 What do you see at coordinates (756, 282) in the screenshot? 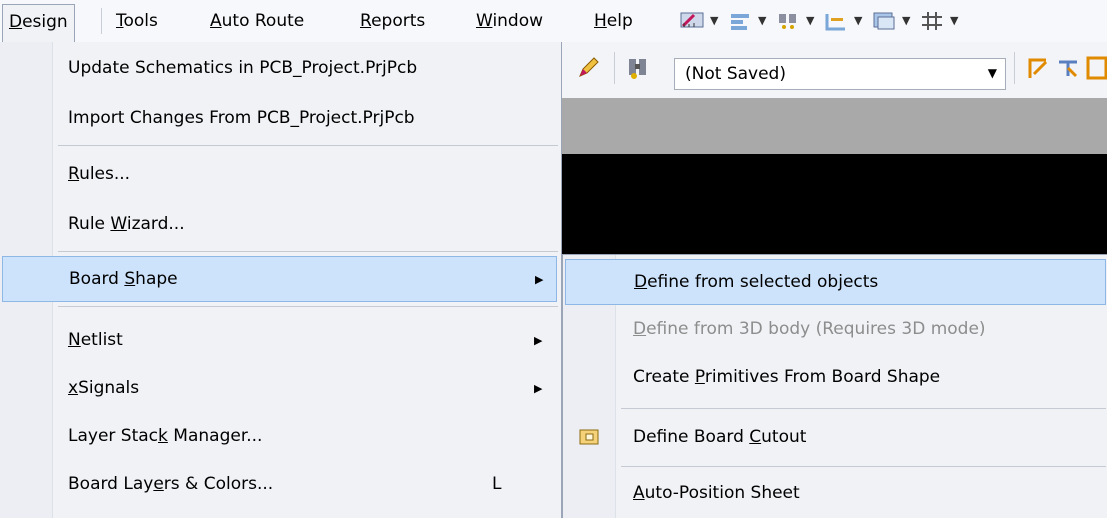
I see `menu-item-label: Define from selected objects` at bounding box center [756, 282].